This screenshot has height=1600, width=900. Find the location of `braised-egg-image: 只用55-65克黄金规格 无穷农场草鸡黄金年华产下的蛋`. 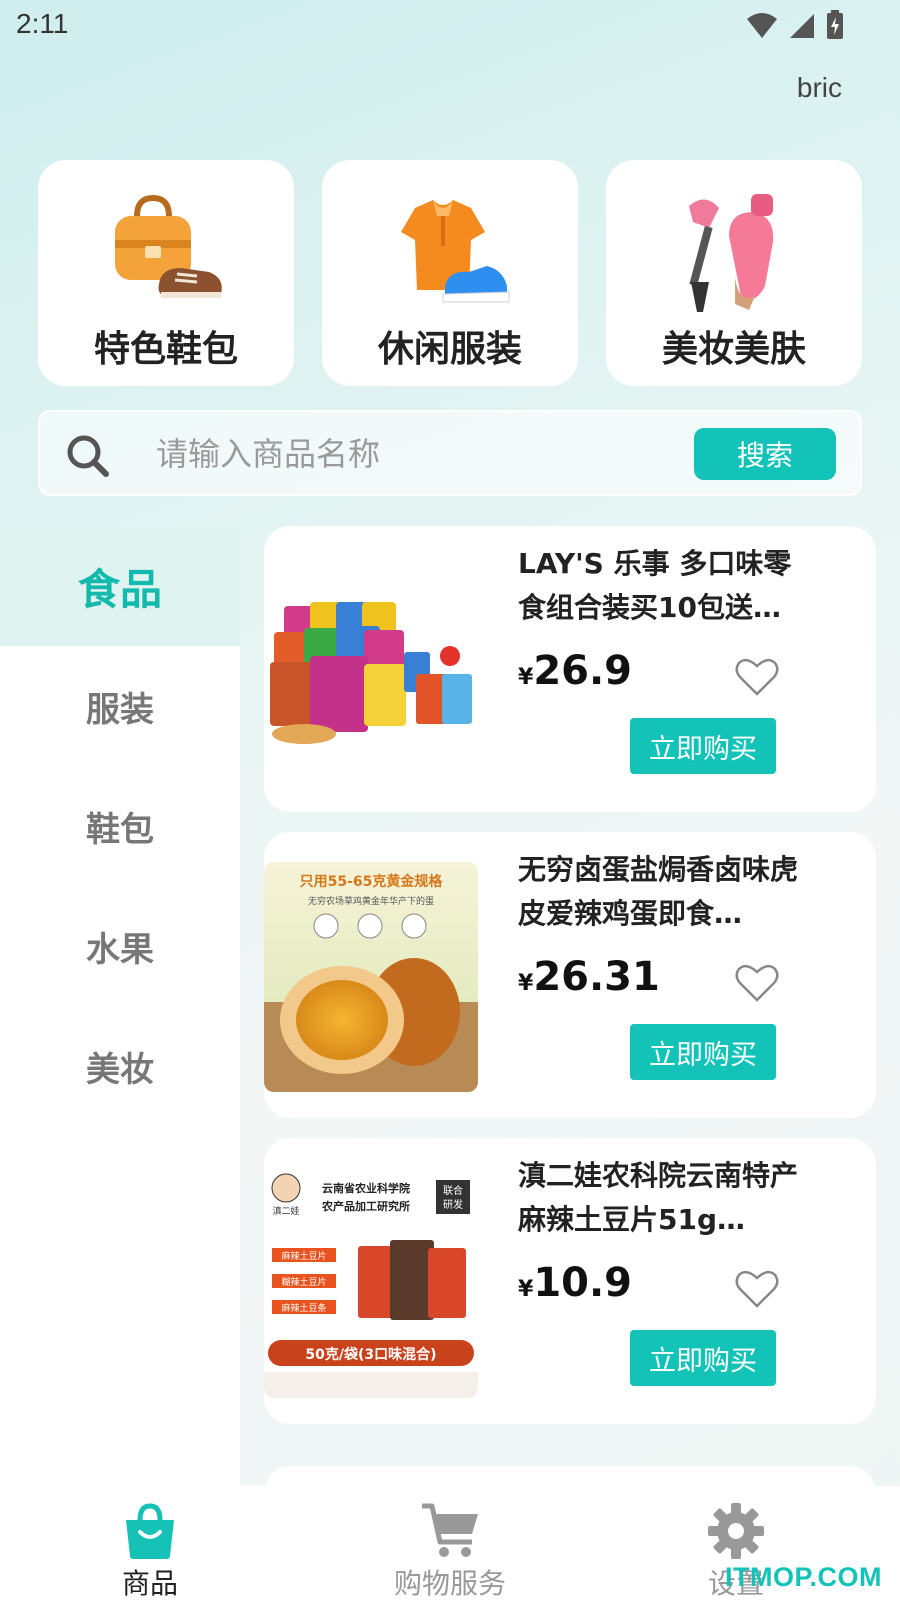

braised-egg-image: 只用55-65克黄金规格 无穷农场草鸡黄金年华产下的蛋 is located at coordinates (371, 977).